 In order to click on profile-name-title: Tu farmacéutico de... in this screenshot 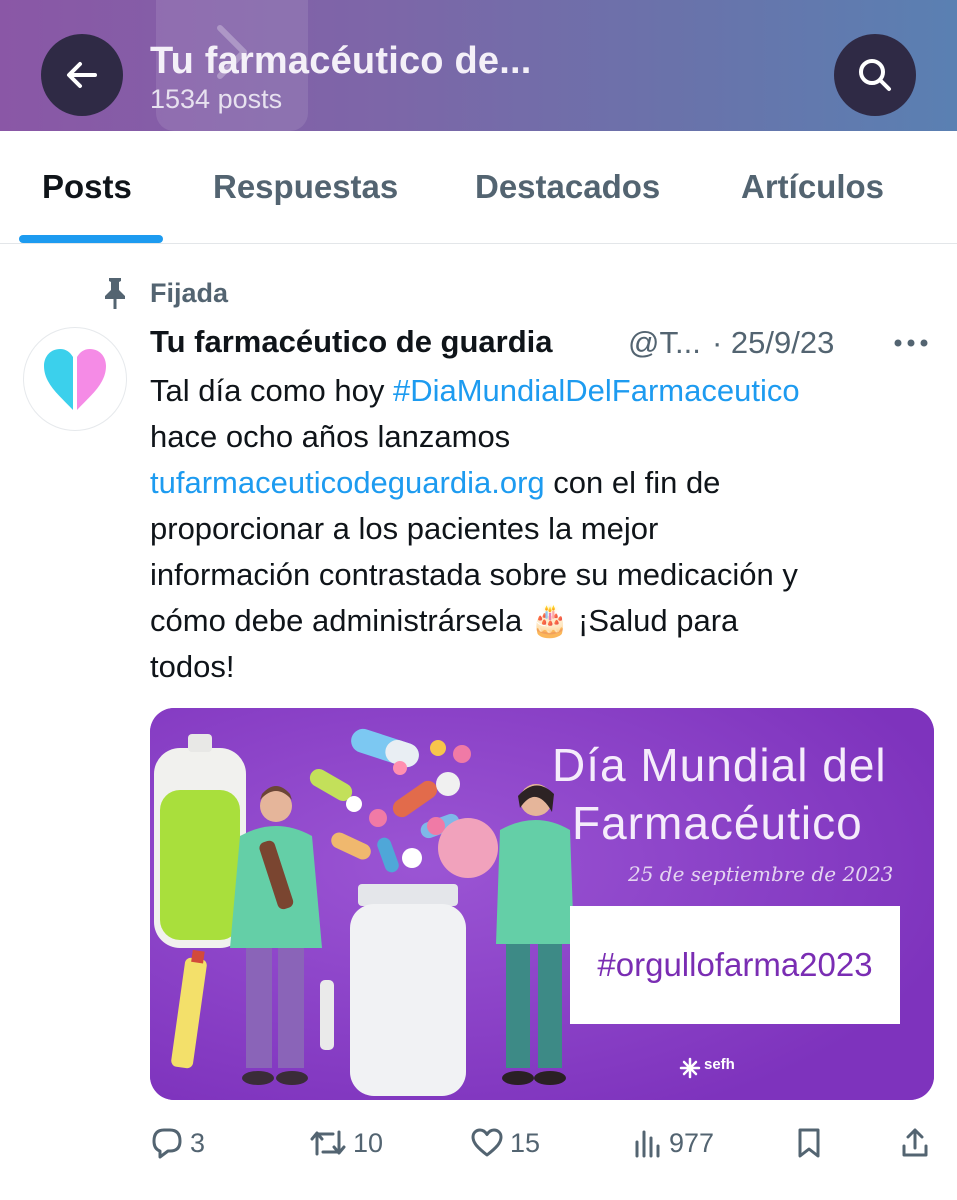, I will do `click(341, 61)`.